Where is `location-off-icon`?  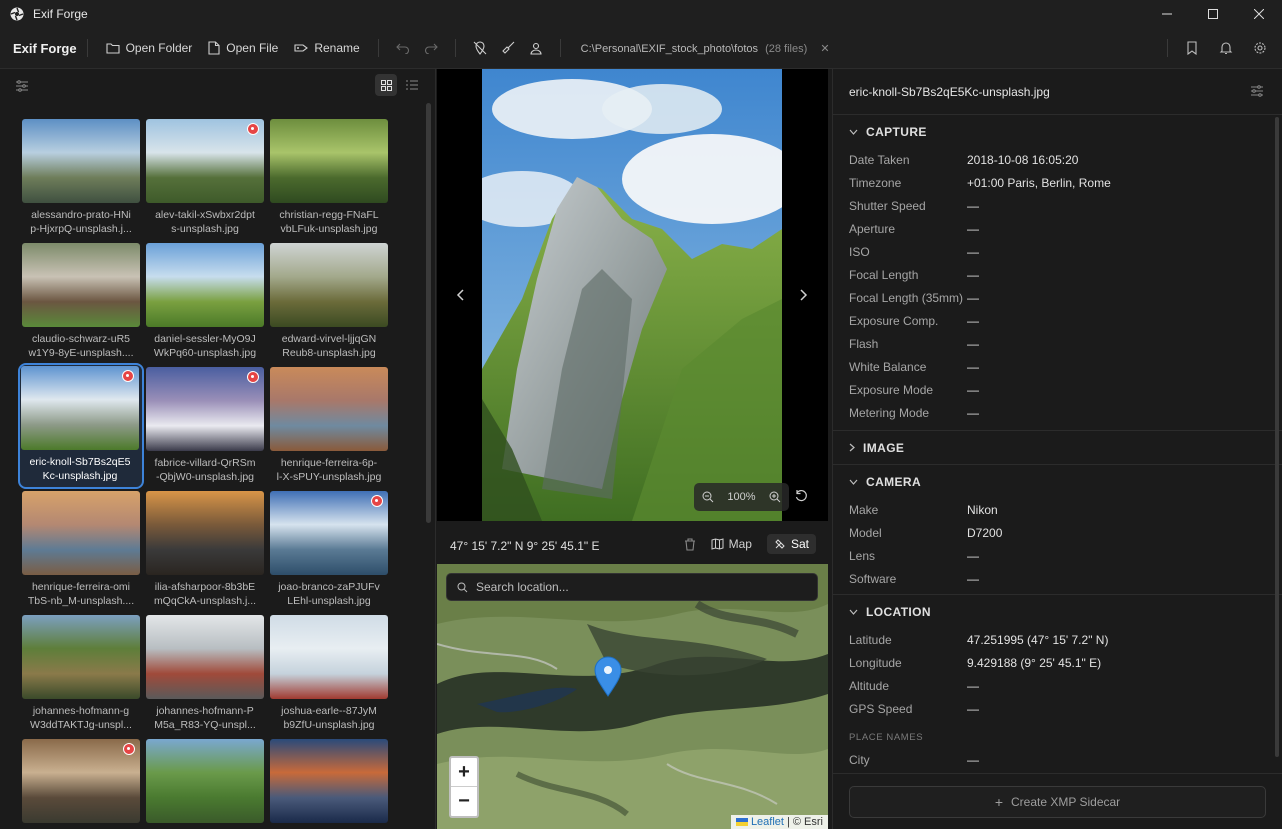
location-off-icon is located at coordinates (480, 48).